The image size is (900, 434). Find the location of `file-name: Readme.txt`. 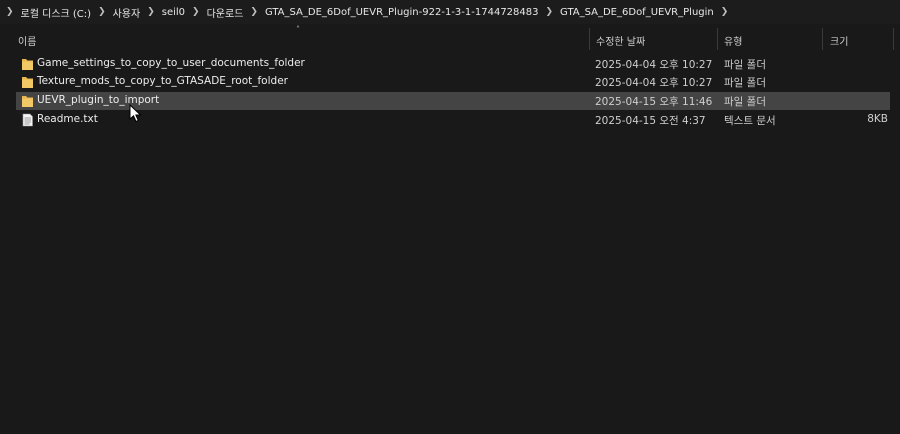

file-name: Readme.txt is located at coordinates (67, 119).